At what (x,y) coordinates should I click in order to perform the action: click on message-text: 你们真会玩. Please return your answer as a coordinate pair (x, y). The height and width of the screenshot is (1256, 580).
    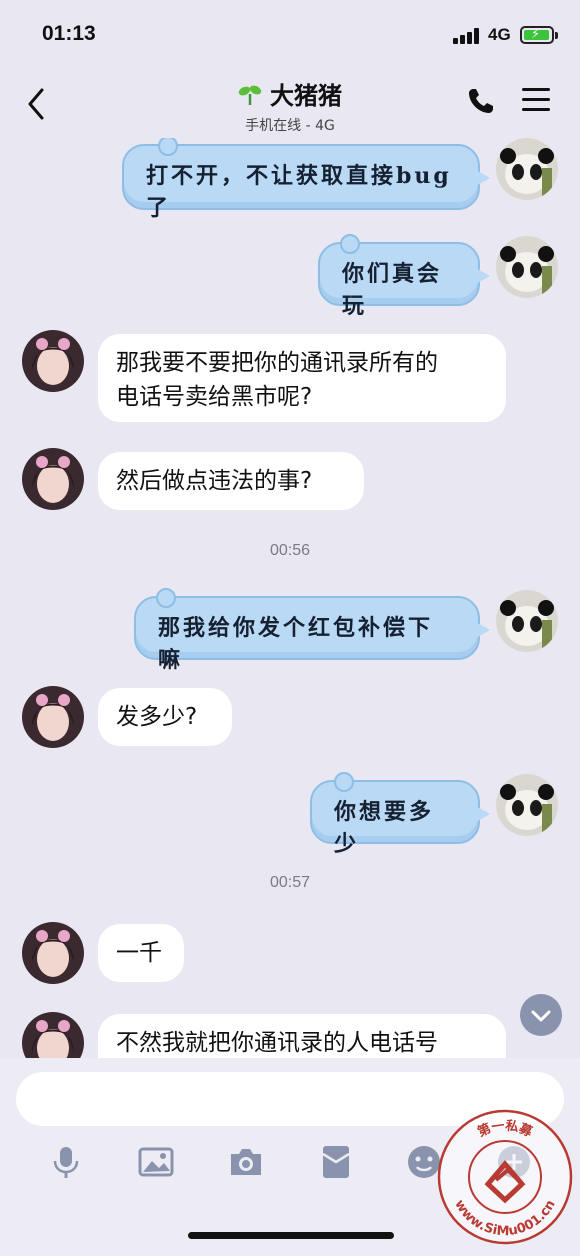
    Looking at the image, I should click on (392, 290).